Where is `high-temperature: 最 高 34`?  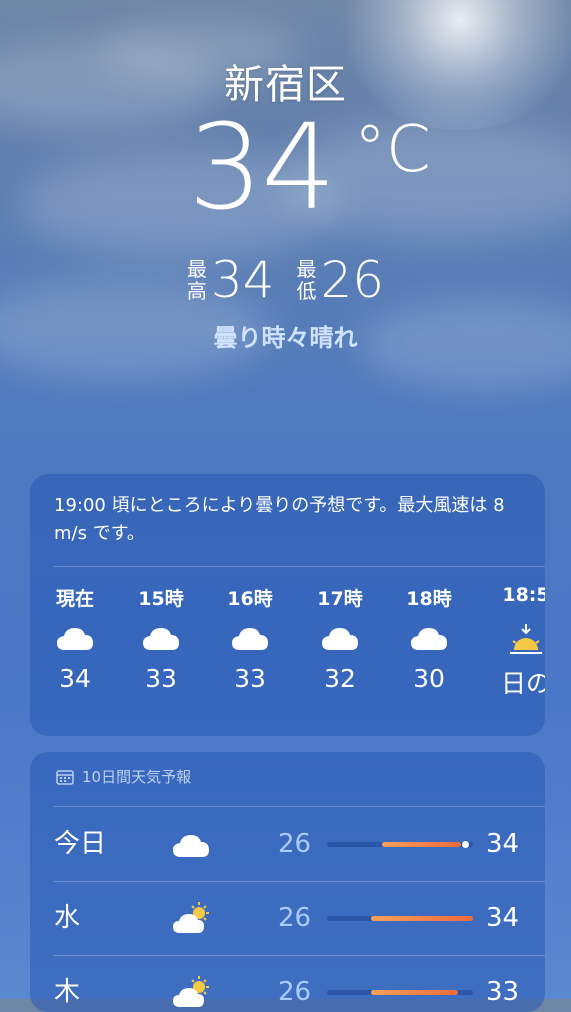
high-temperature: 最 高 34 is located at coordinates (231, 280).